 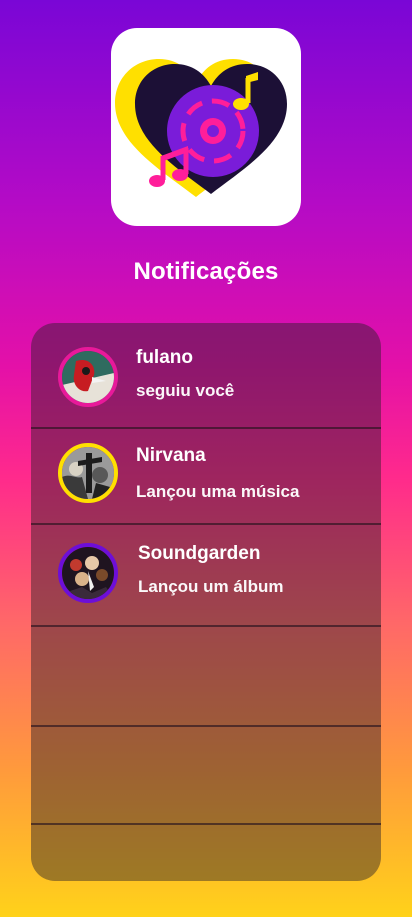 I want to click on notification-message: Lançou uma música, so click(x=218, y=491).